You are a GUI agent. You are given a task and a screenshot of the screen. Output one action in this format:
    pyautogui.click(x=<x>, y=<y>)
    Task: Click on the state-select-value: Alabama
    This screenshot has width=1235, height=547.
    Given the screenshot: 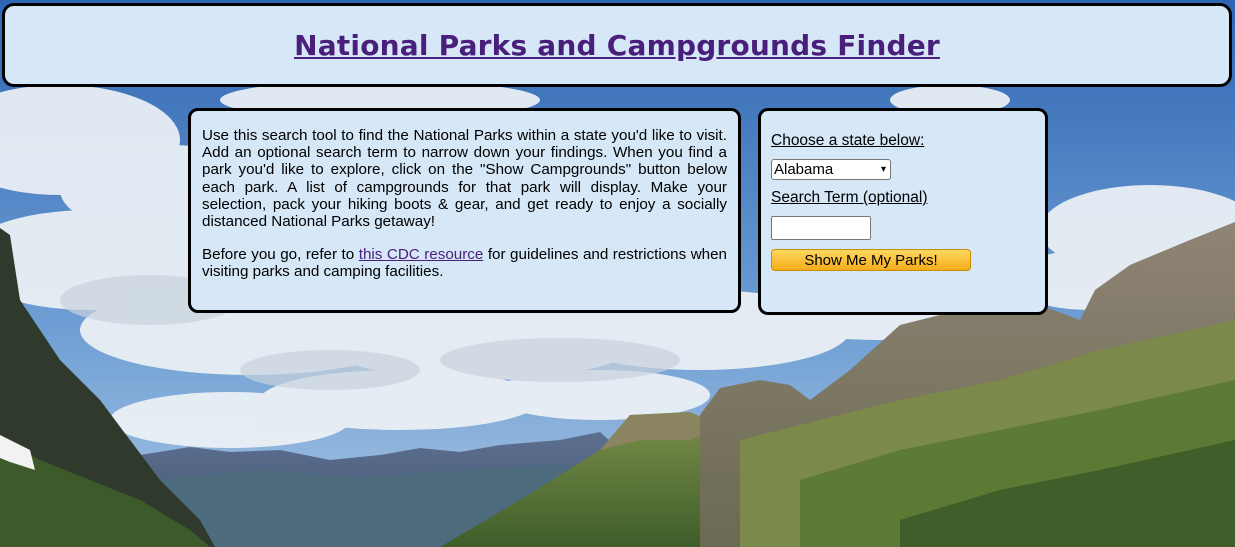 What is the action you would take?
    pyautogui.click(x=804, y=169)
    